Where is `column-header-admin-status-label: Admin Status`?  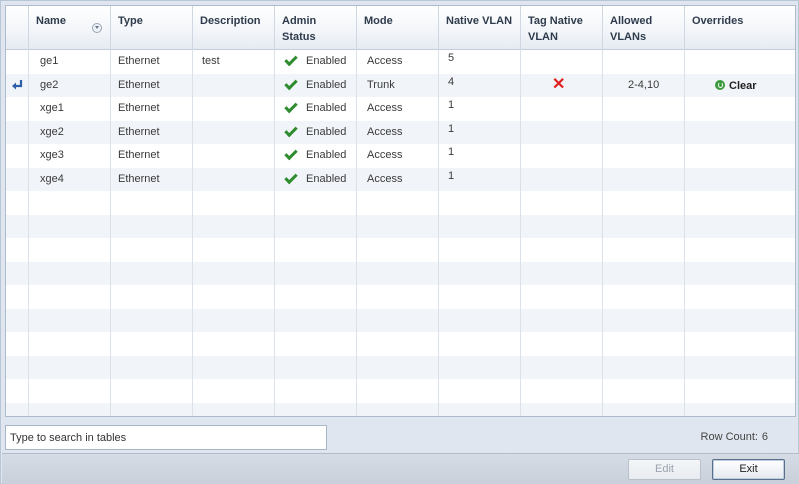
column-header-admin-status-label: Admin Status is located at coordinates (299, 29).